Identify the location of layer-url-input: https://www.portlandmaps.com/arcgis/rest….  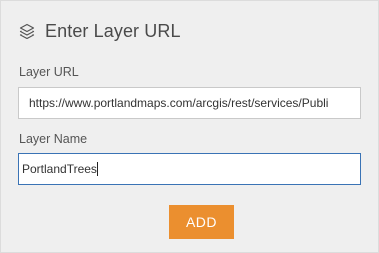
(189, 103).